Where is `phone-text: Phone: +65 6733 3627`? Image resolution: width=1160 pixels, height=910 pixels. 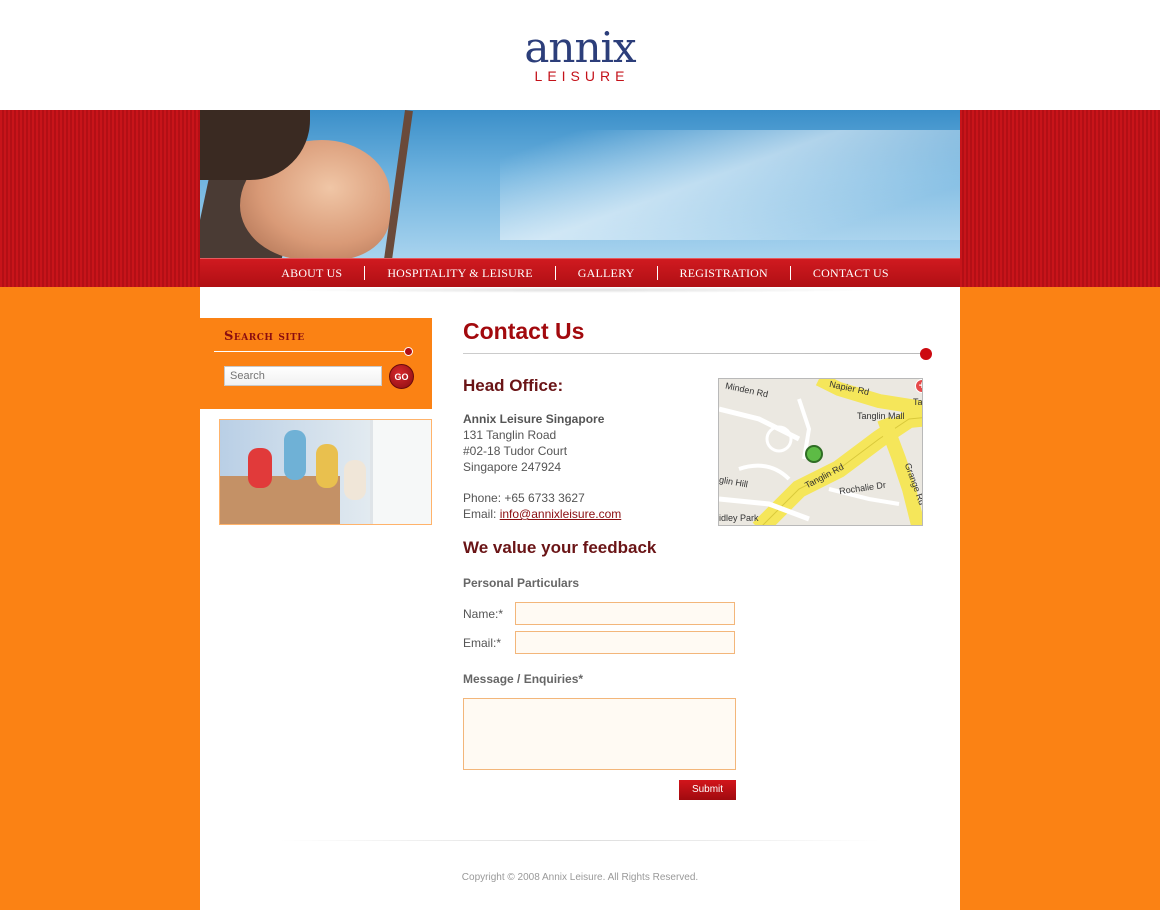
phone-text: Phone: +65 6733 3627 is located at coordinates (524, 498).